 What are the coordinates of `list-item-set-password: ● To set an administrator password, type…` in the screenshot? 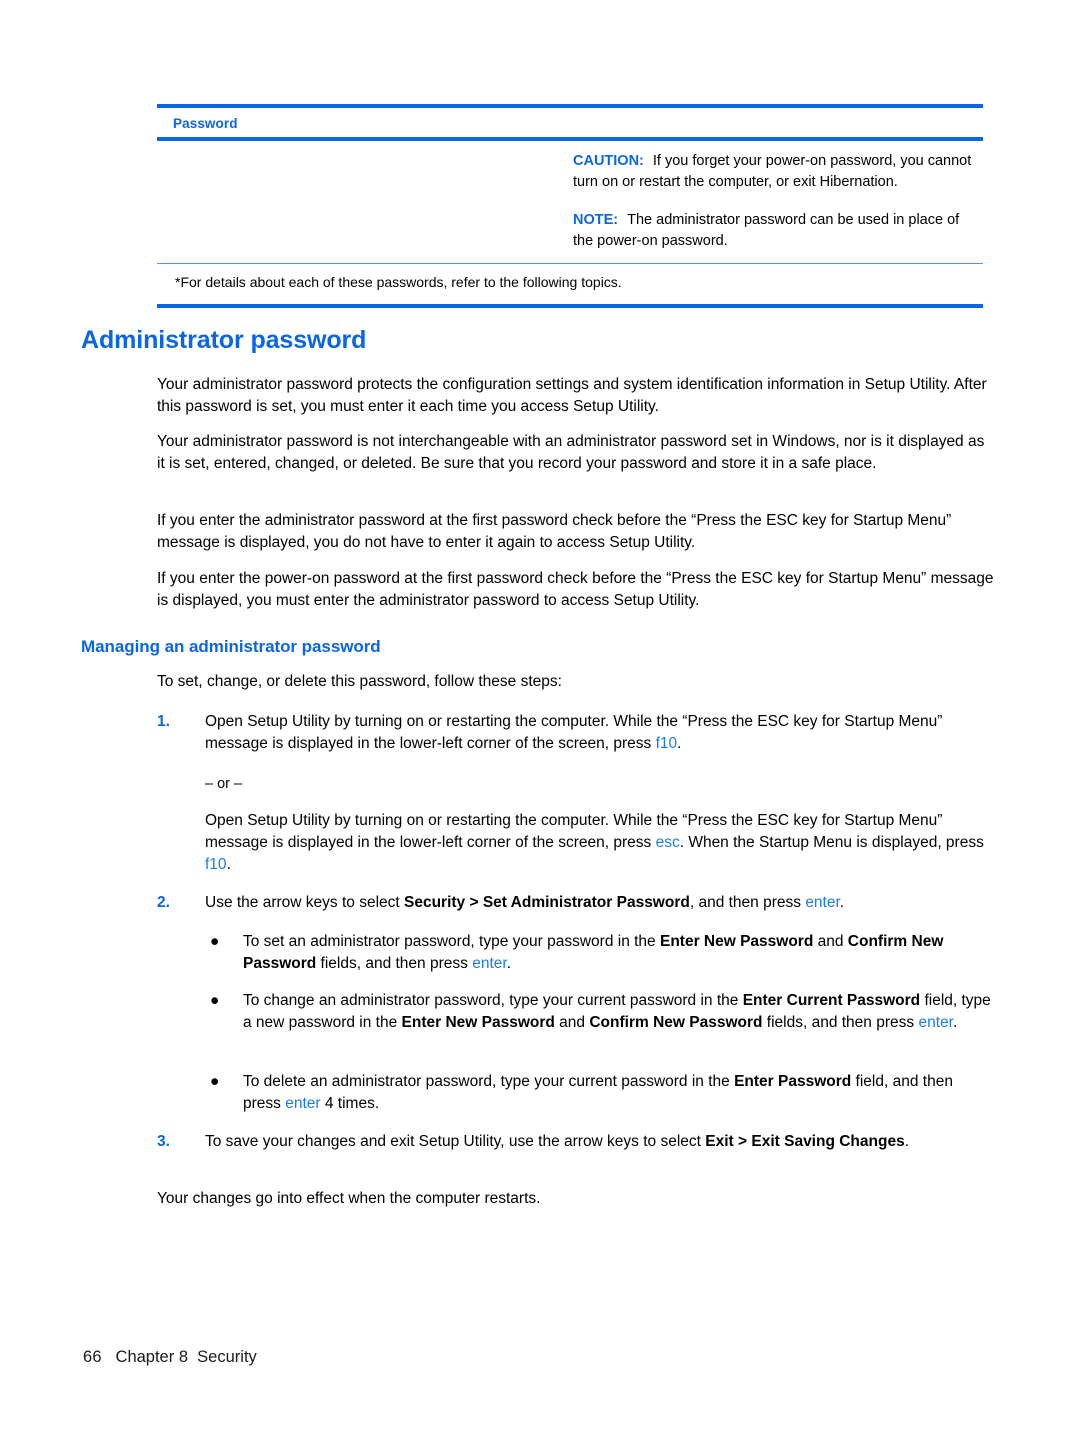 It's located at (600, 953).